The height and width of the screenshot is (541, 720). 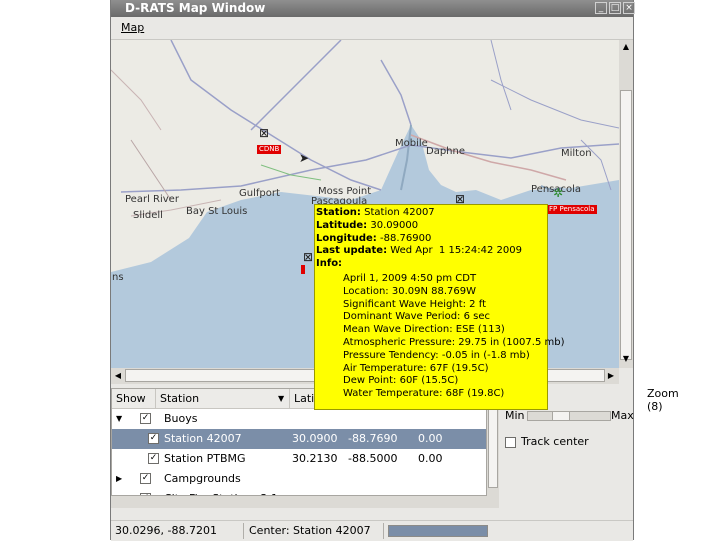 What do you see at coordinates (329, 264) in the screenshot?
I see `popup-info-row: Info:` at bounding box center [329, 264].